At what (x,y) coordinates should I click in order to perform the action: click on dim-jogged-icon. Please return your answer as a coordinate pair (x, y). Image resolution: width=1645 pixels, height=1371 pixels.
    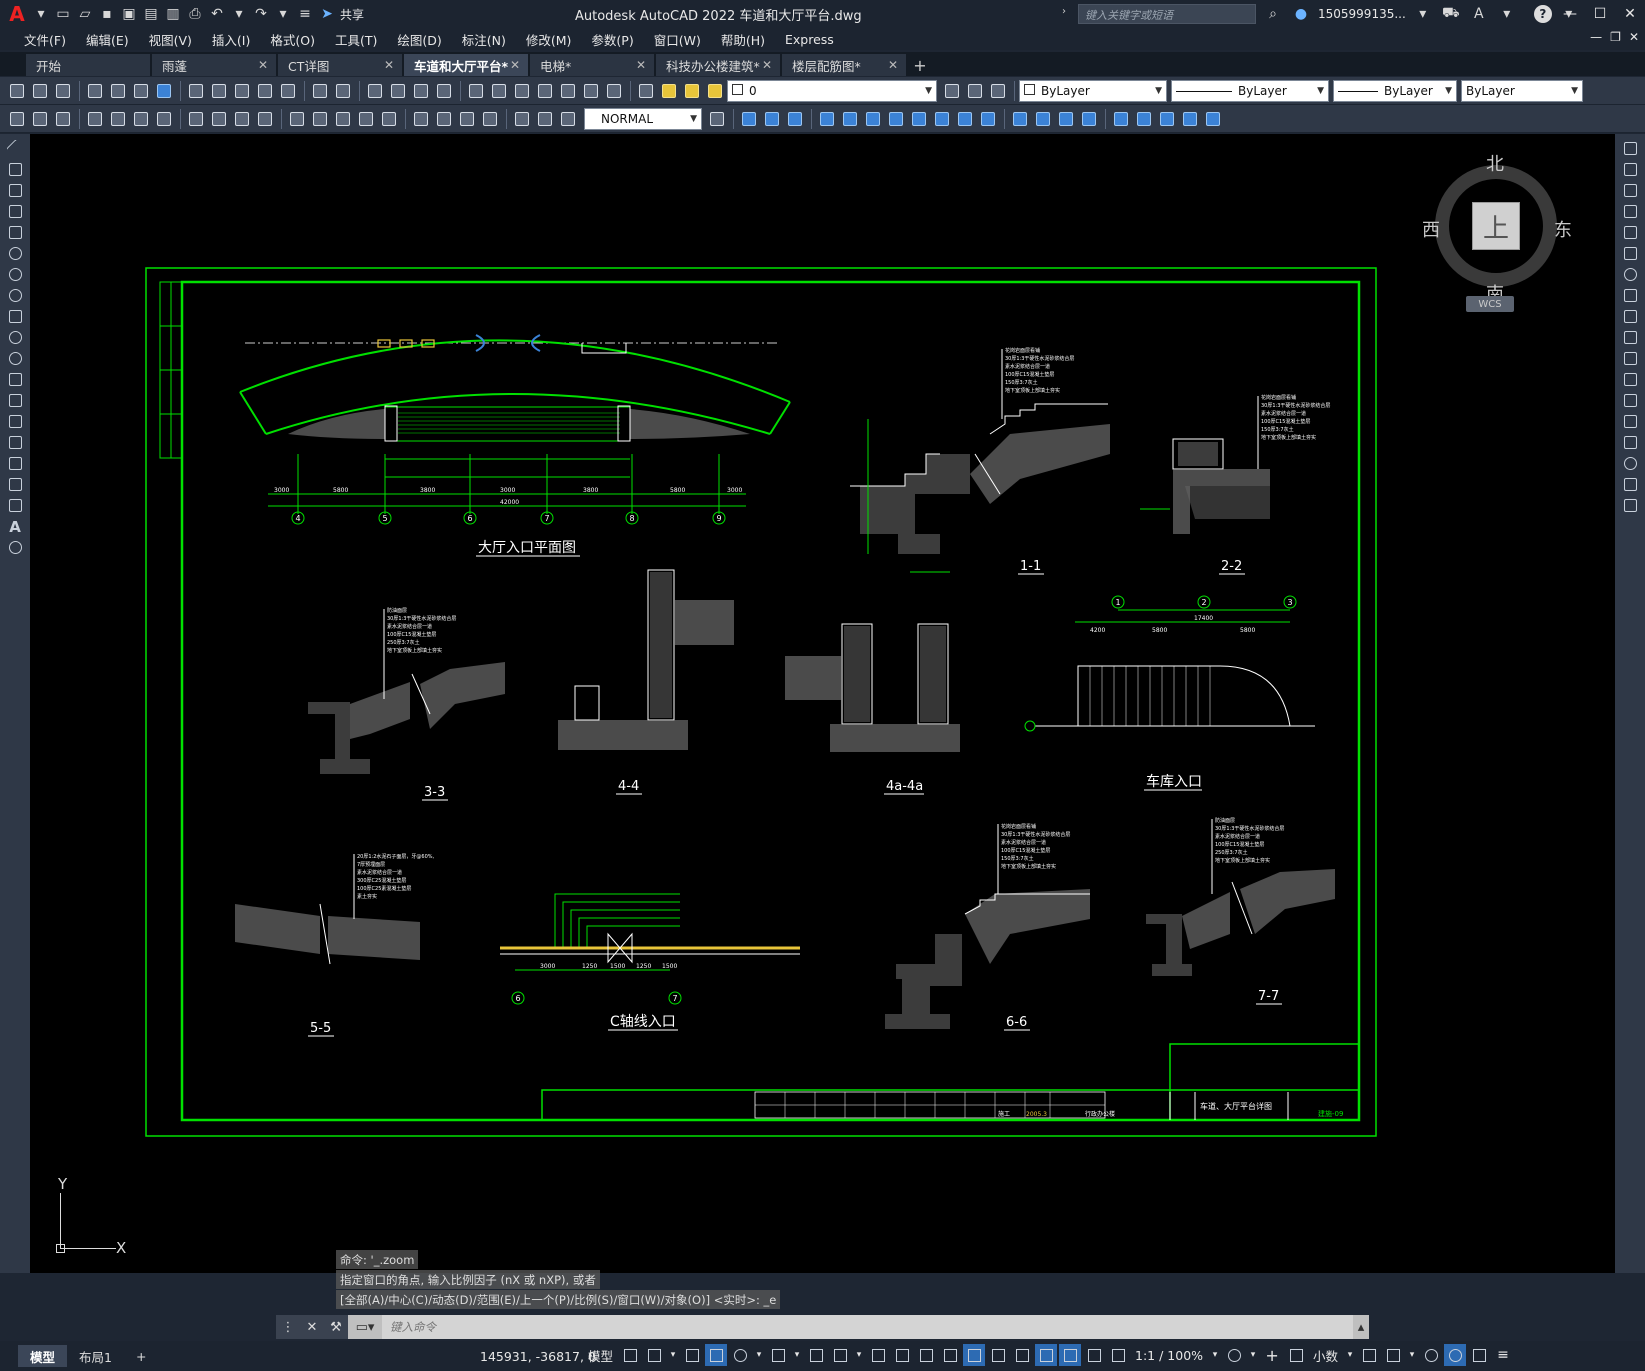
    Looking at the image, I should click on (219, 119).